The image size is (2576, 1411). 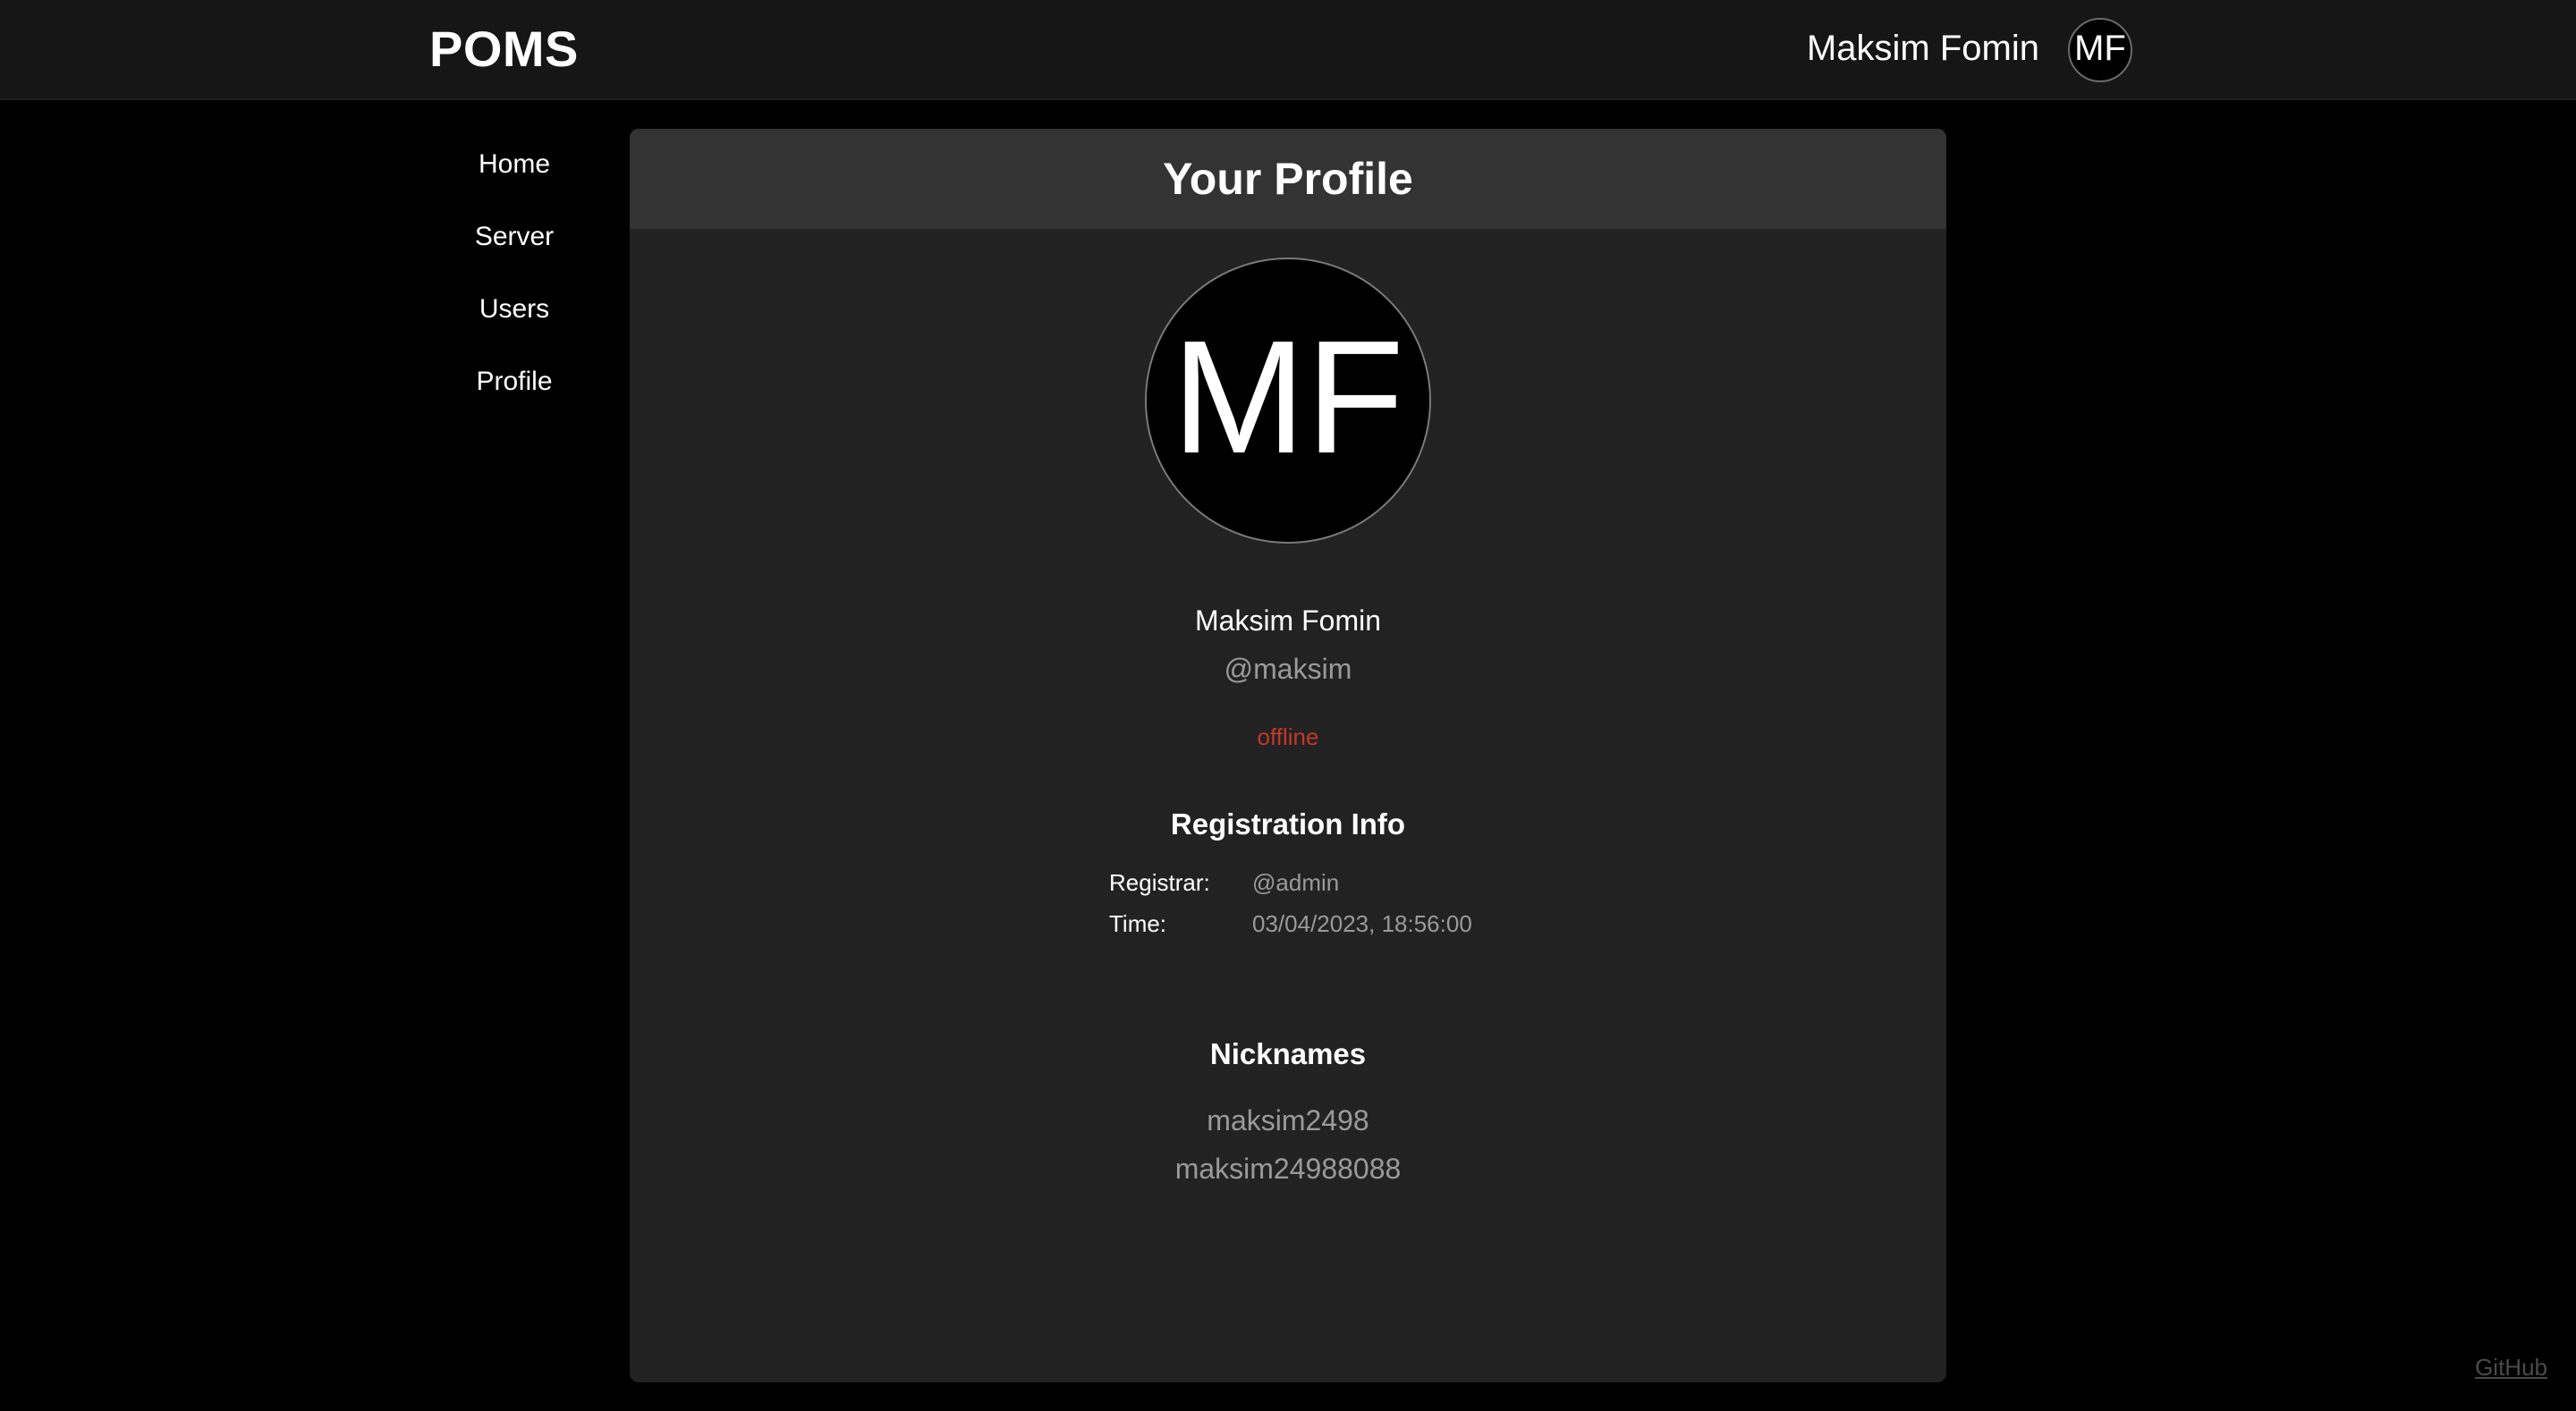 What do you see at coordinates (1288, 669) in the screenshot?
I see `profile-username: @maksim` at bounding box center [1288, 669].